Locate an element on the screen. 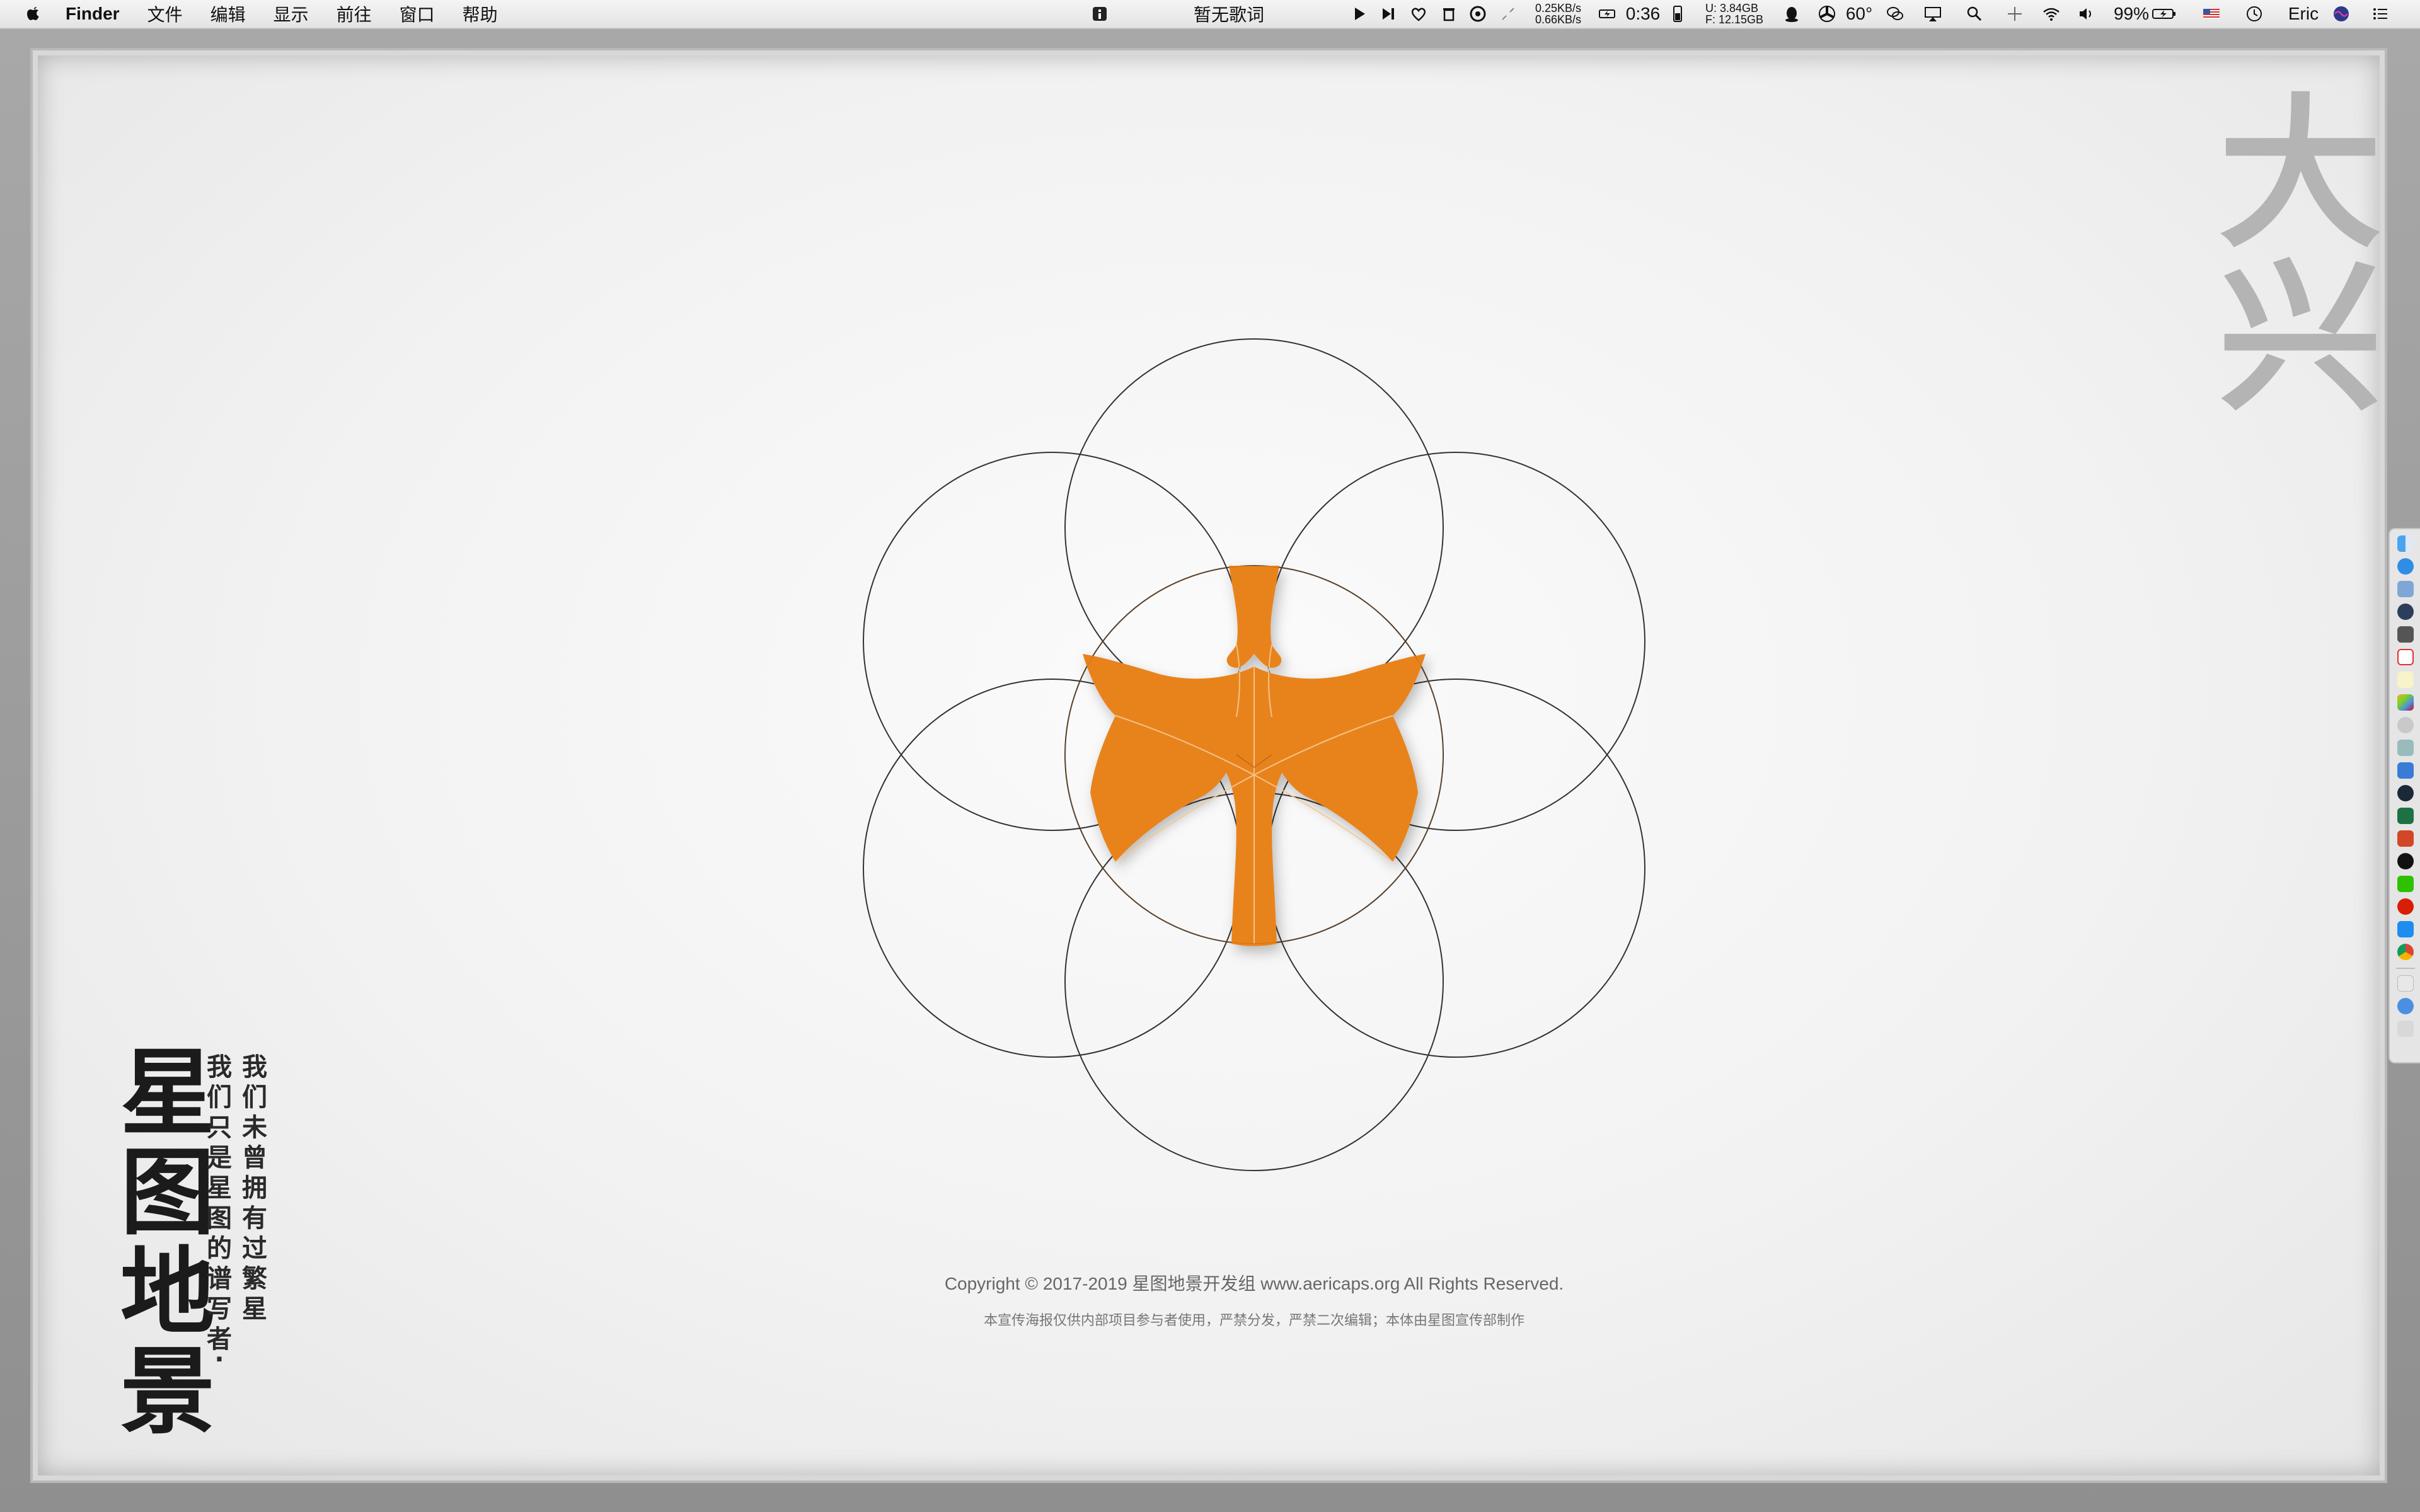  calendar-icon is located at coordinates (2406, 657).